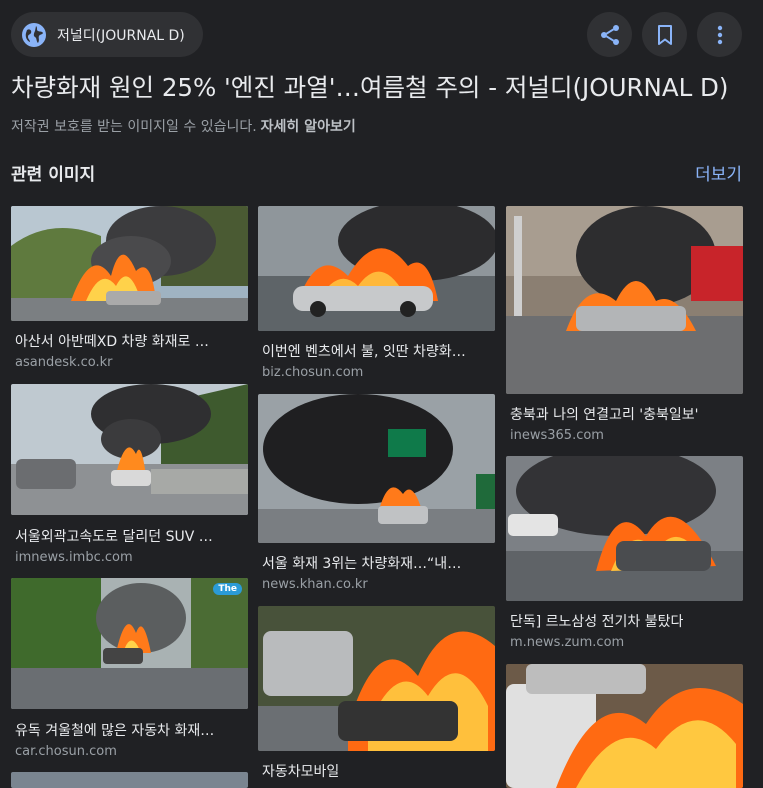  What do you see at coordinates (227, 589) in the screenshot?
I see `watermark-logo: The` at bounding box center [227, 589].